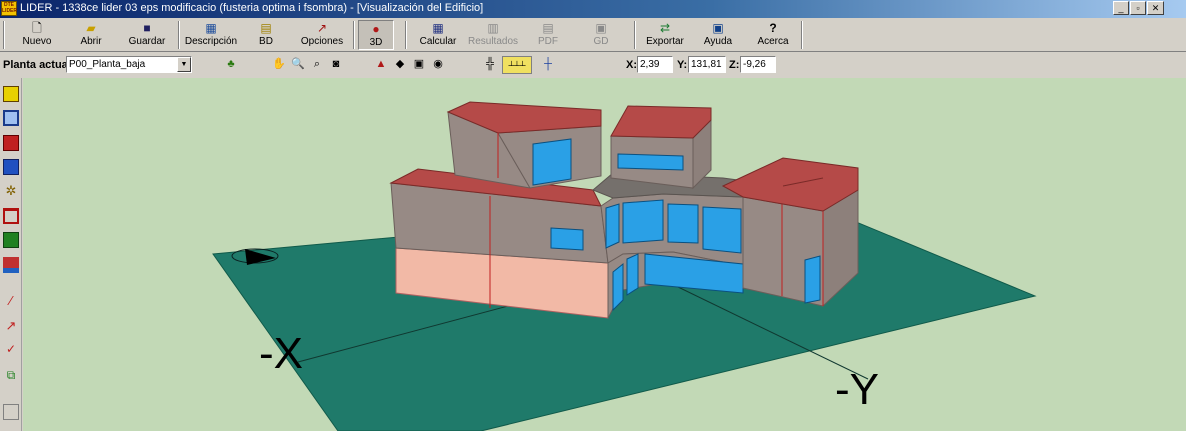 Image resolution: width=1186 pixels, height=431 pixels. I want to click on tree-icon: ♣, so click(231, 65).